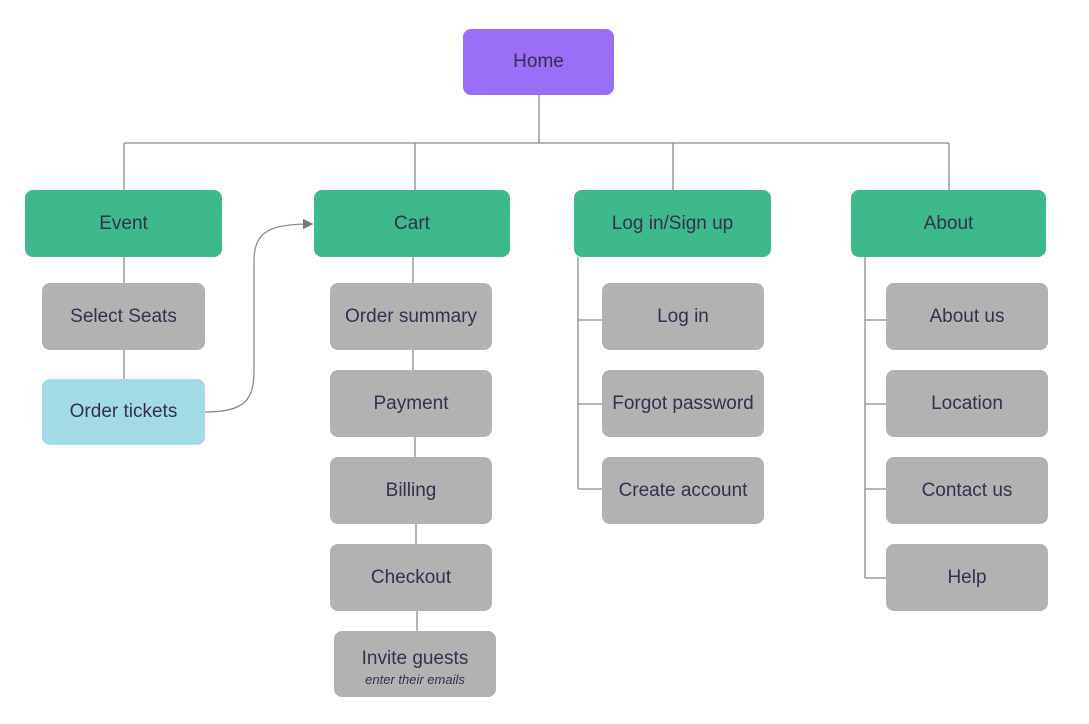 Image resolution: width=1089 pixels, height=724 pixels. I want to click on node-label: Cart, so click(412, 223).